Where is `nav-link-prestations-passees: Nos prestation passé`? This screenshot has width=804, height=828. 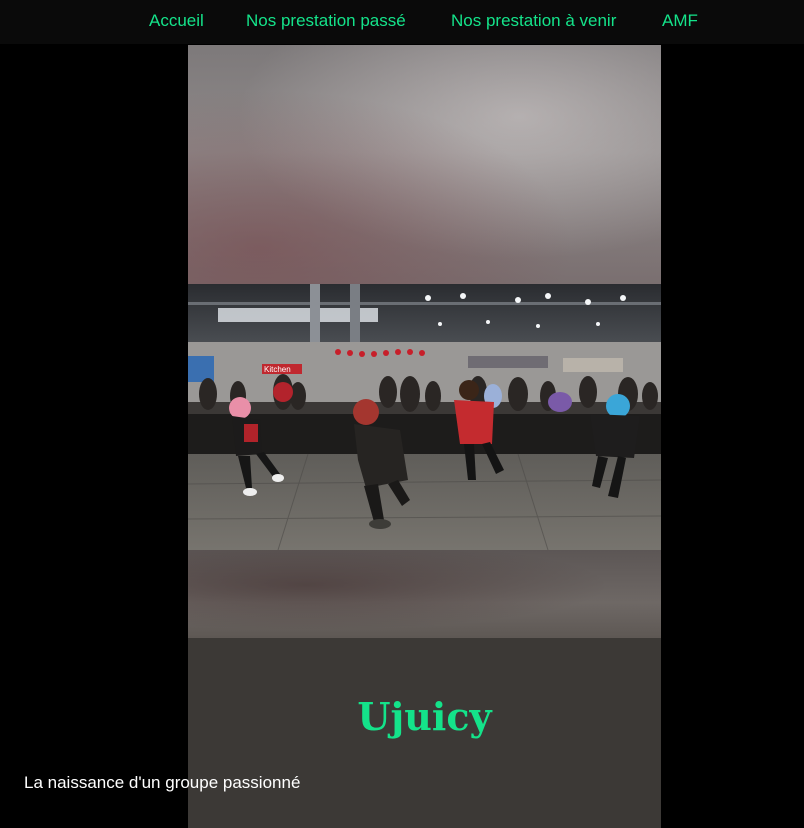 nav-link-prestations-passees: Nos prestation passé is located at coordinates (326, 21).